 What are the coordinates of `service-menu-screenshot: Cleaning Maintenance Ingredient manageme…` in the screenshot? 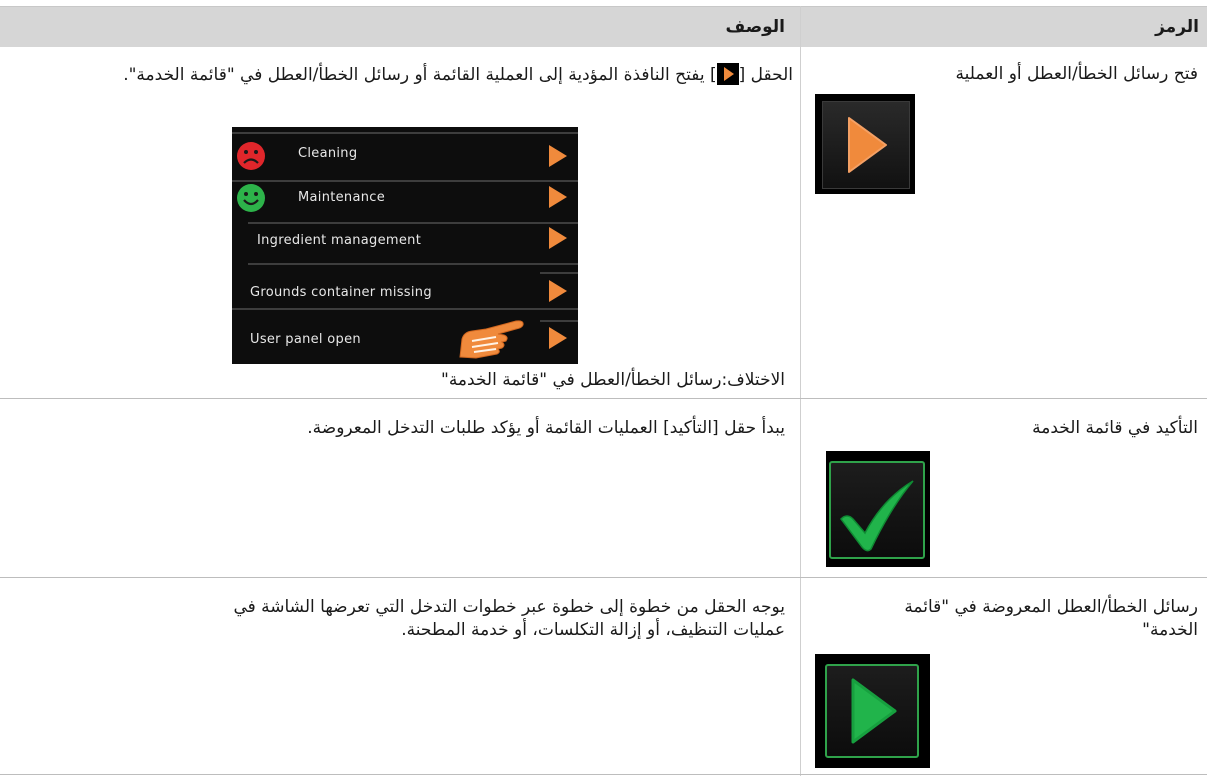 It's located at (405, 245).